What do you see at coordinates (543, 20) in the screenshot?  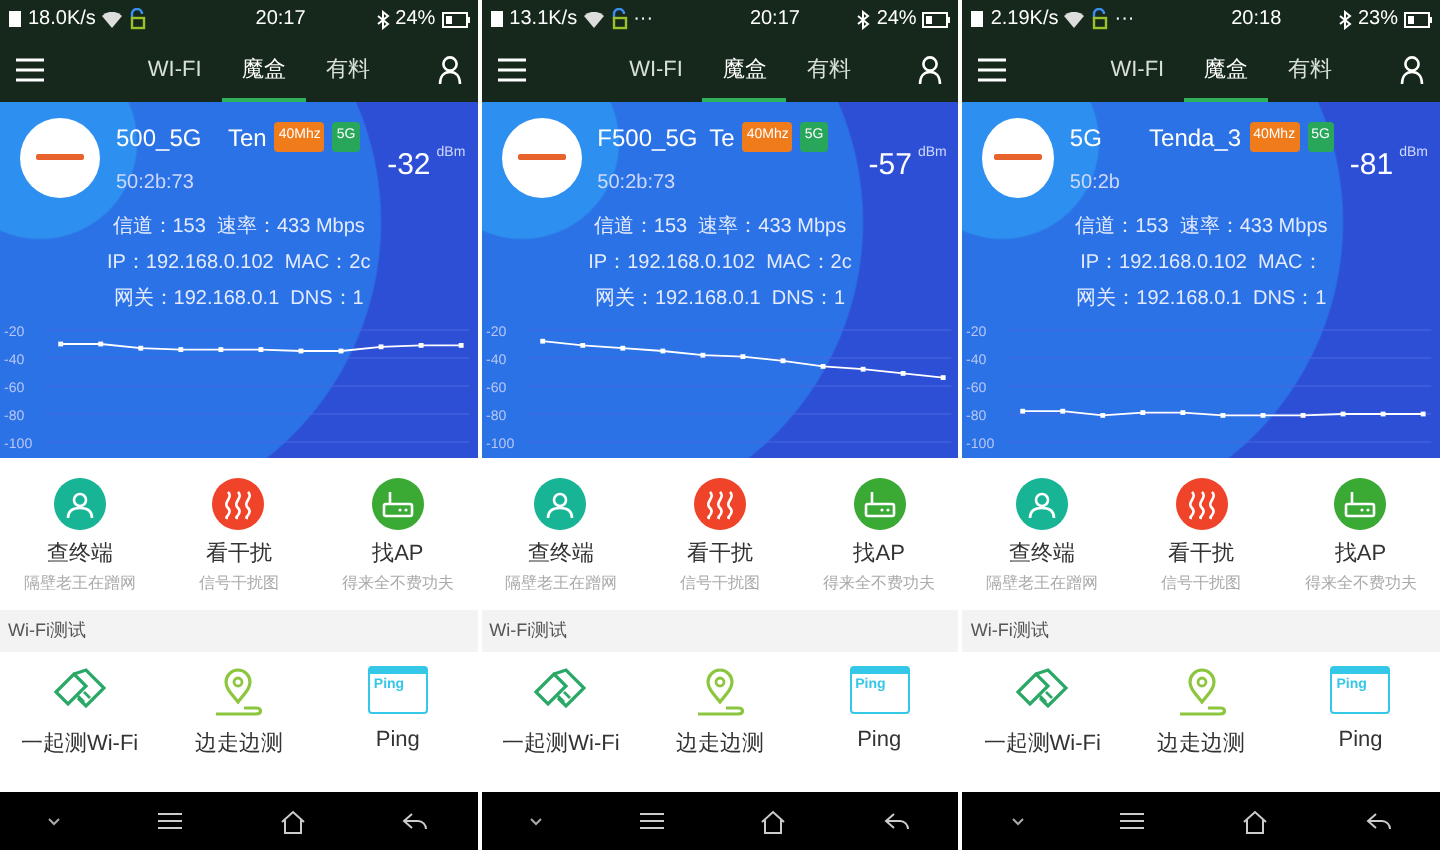 I see `network-speed: 13.1K/s` at bounding box center [543, 20].